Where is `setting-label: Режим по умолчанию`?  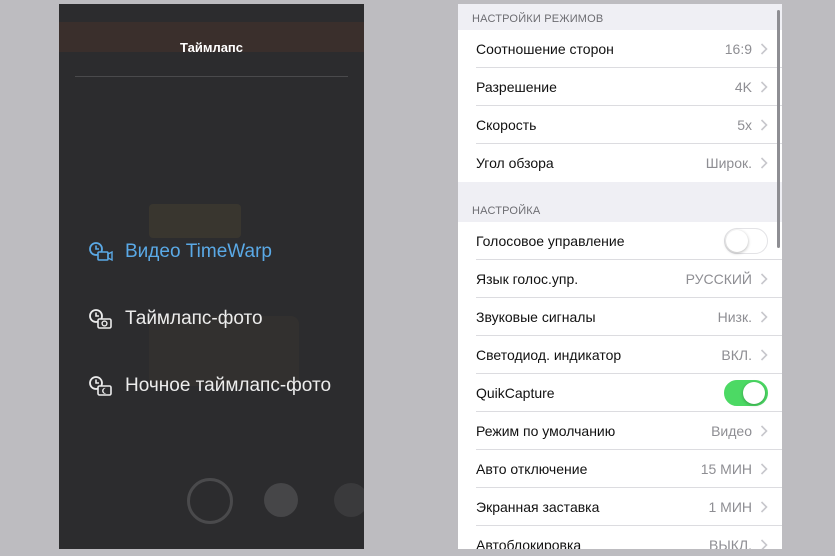 setting-label: Режим по умолчанию is located at coordinates (546, 431).